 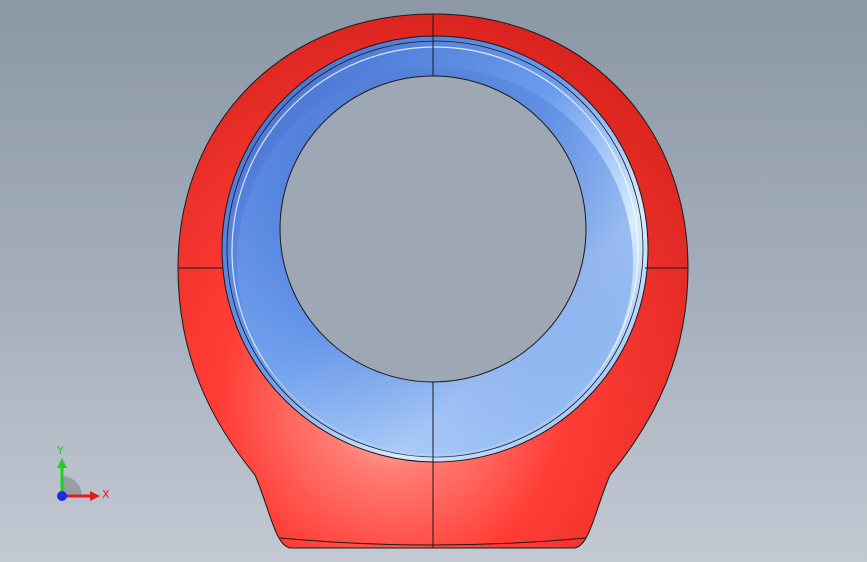 I want to click on x-axis-arrowhead, so click(x=95, y=496).